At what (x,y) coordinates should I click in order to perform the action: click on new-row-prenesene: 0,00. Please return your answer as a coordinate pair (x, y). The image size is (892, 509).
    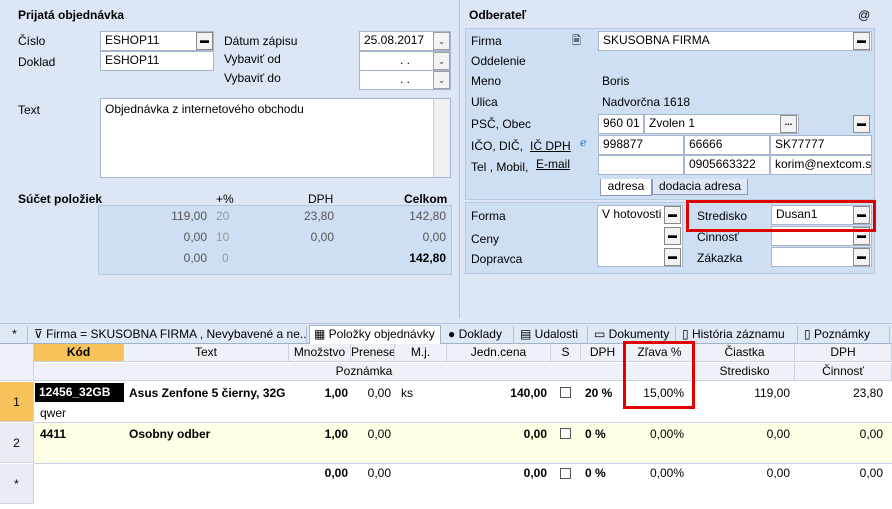
    Looking at the image, I should click on (371, 473).